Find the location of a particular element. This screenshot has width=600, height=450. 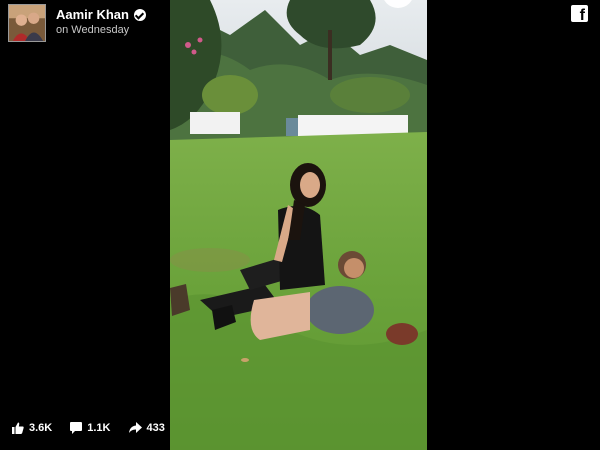

shares-count: 433 is located at coordinates (146, 428).